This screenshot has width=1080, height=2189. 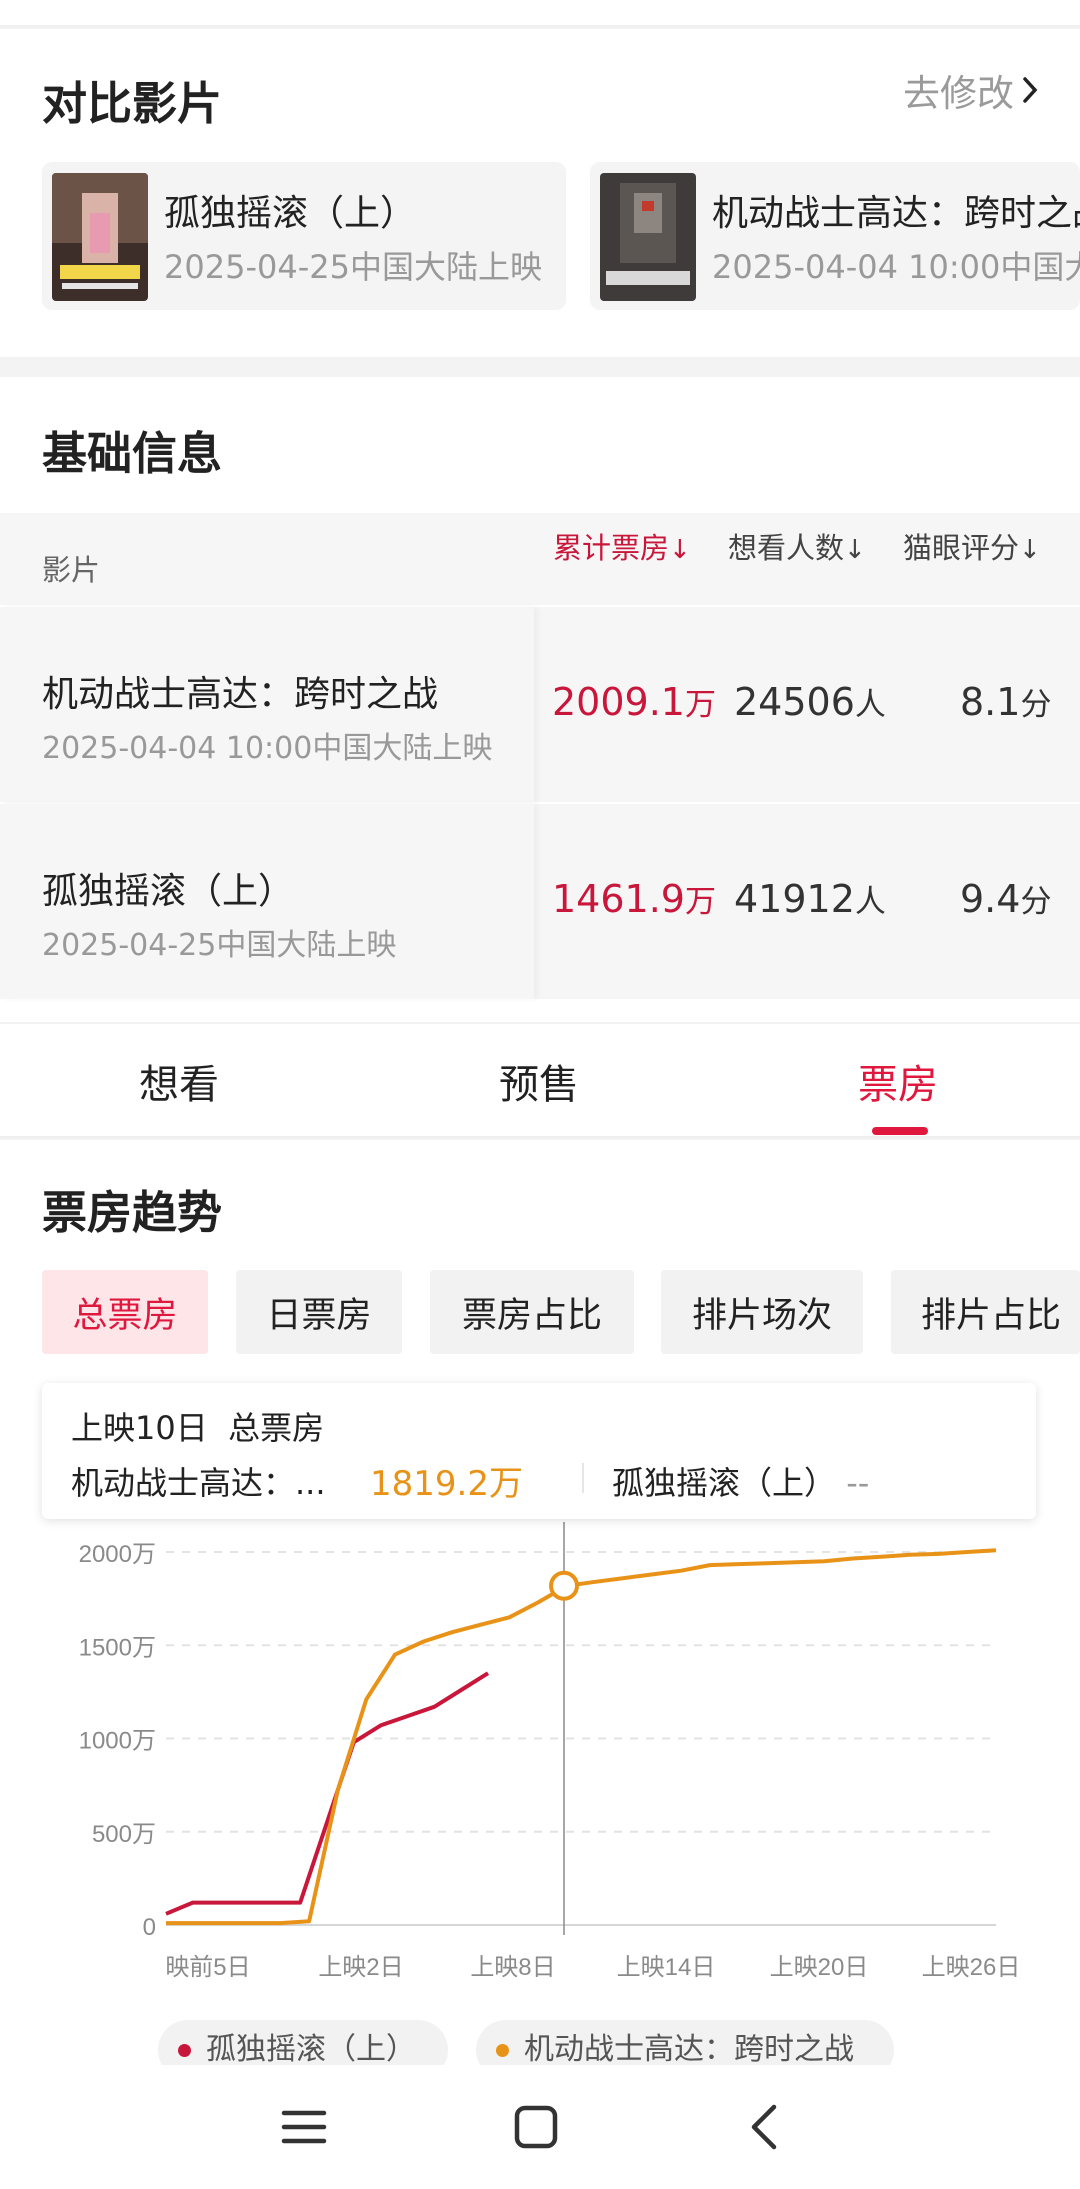 I want to click on tooltip-film-b-label: 孤独摇滚（上）, so click(x=724, y=1483).